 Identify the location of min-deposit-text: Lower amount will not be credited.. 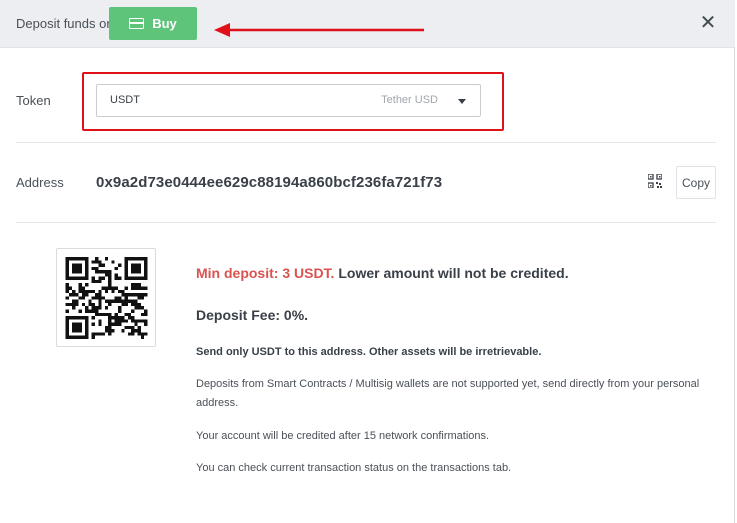
(453, 273).